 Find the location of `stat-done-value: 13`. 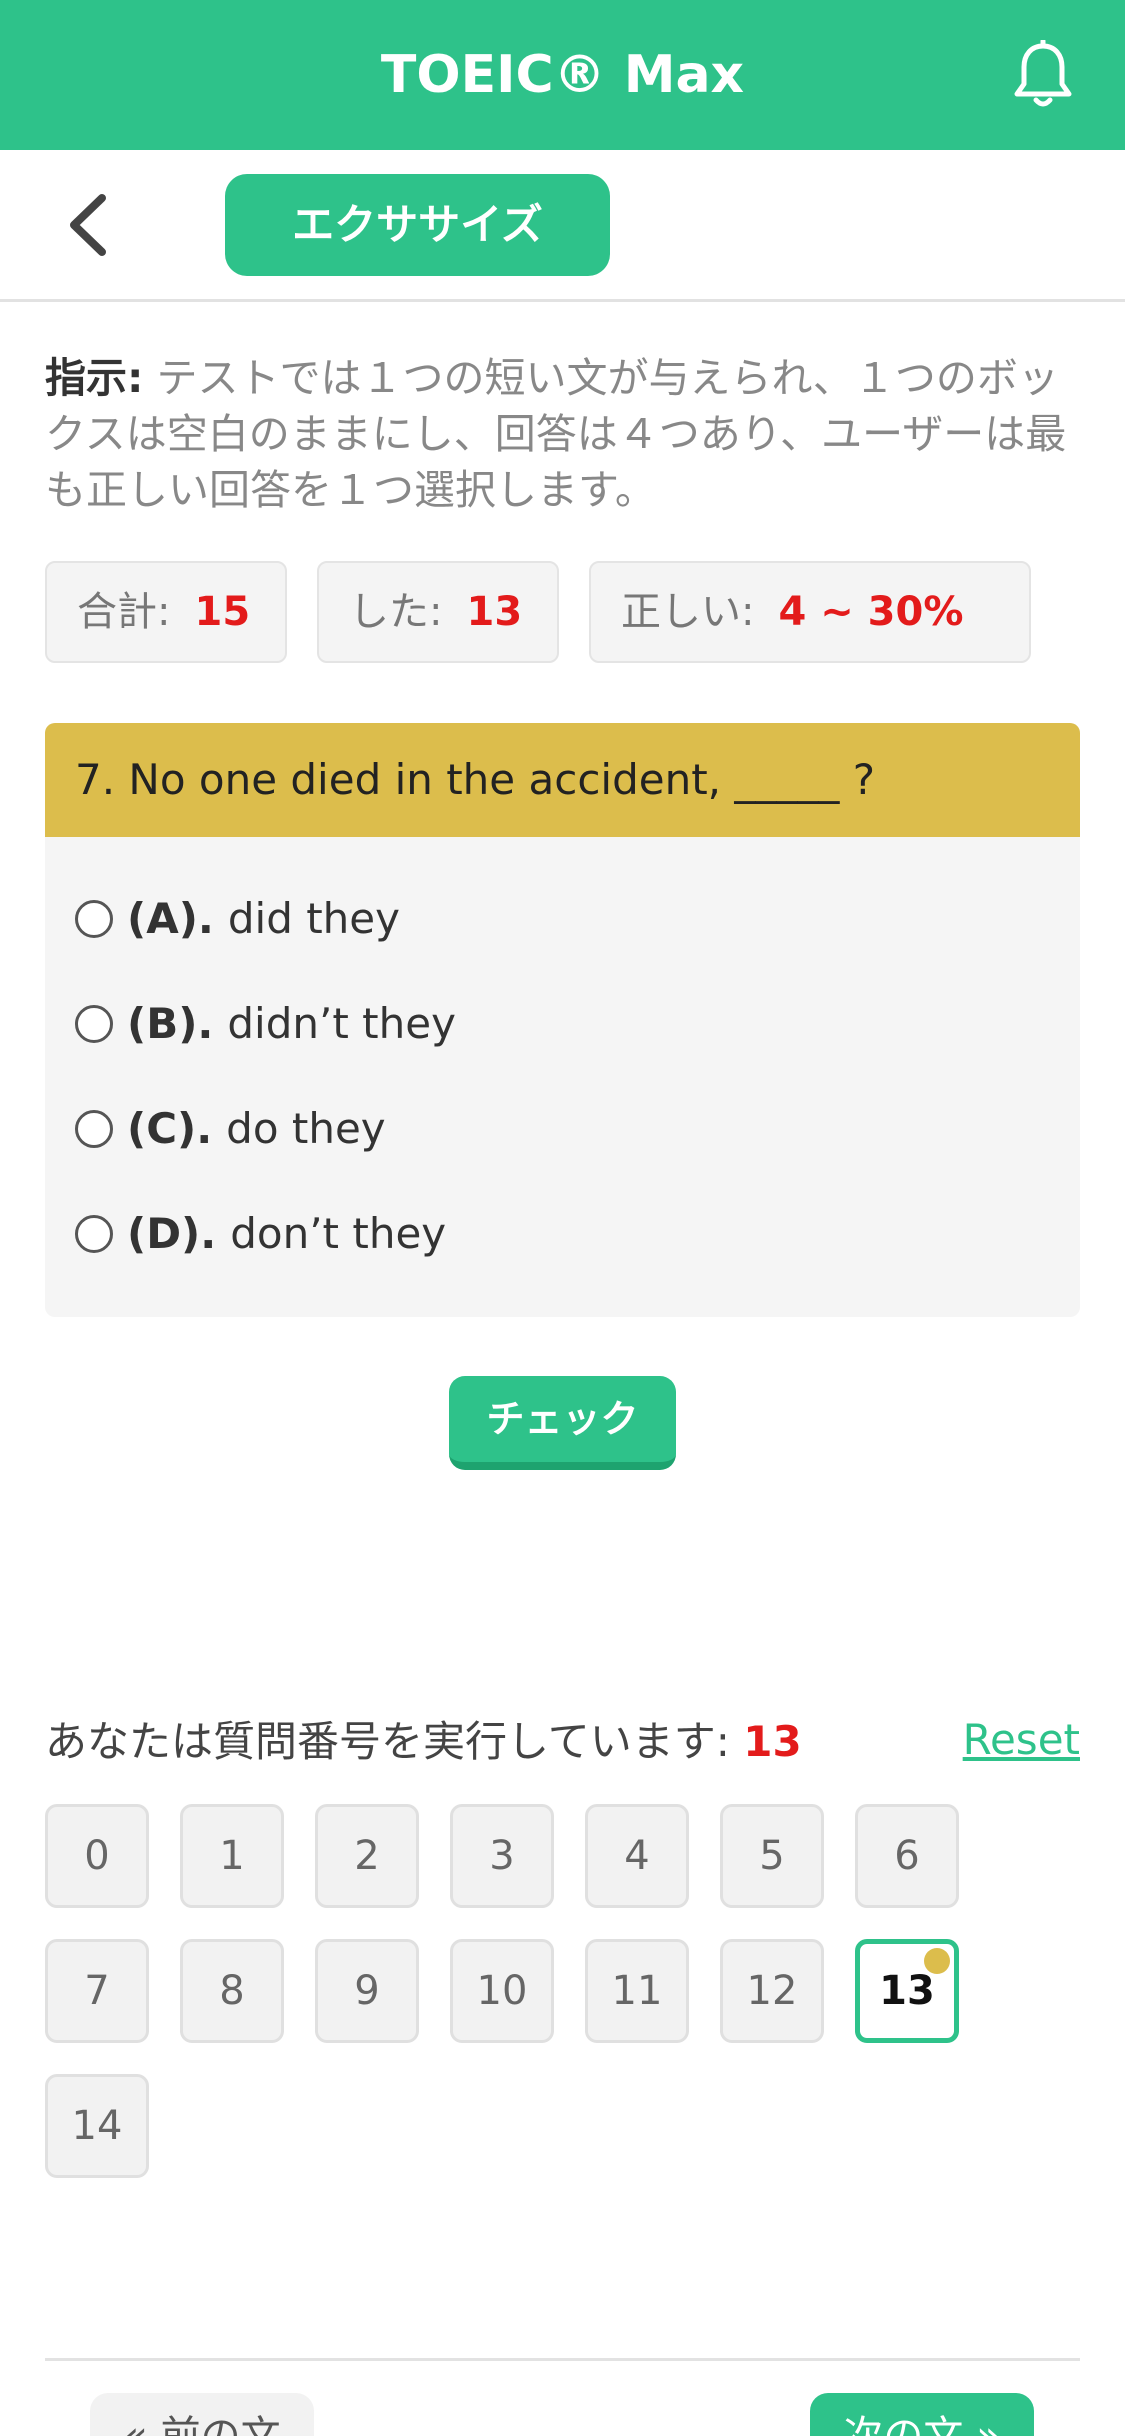

stat-done-value: 13 is located at coordinates (494, 612).